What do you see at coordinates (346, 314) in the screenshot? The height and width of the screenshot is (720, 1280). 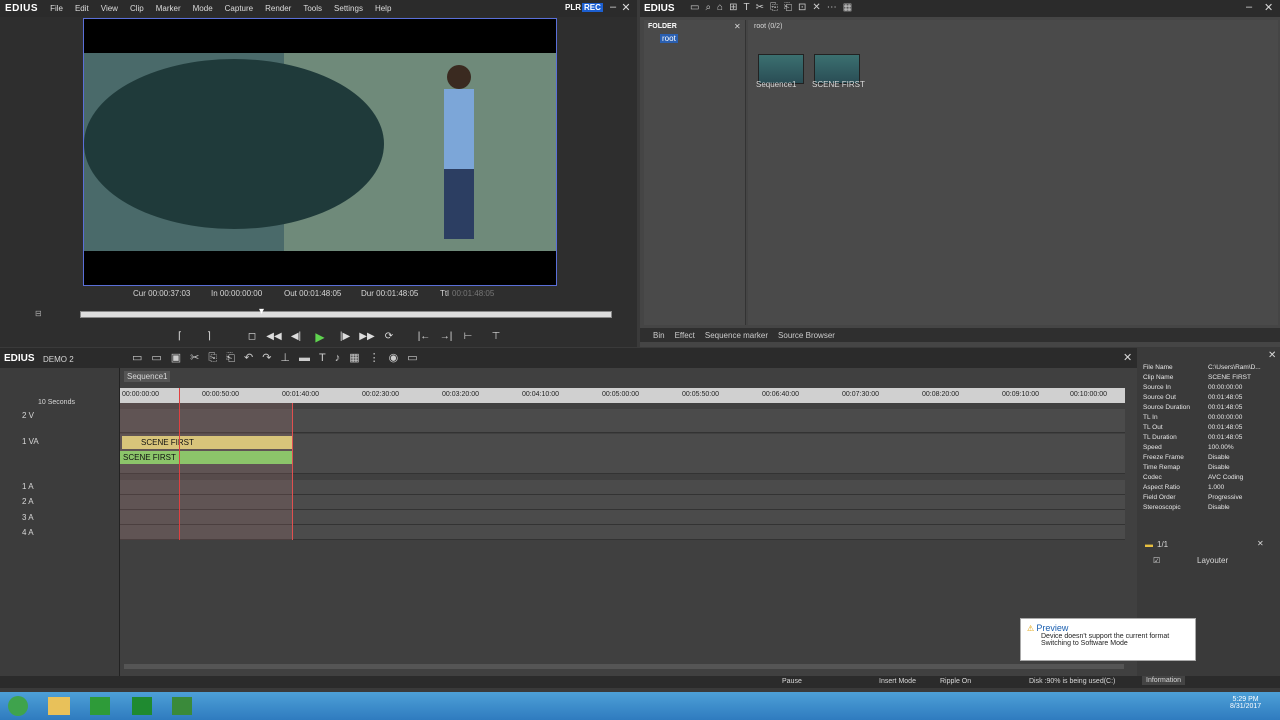 I see `scrub-track` at bounding box center [346, 314].